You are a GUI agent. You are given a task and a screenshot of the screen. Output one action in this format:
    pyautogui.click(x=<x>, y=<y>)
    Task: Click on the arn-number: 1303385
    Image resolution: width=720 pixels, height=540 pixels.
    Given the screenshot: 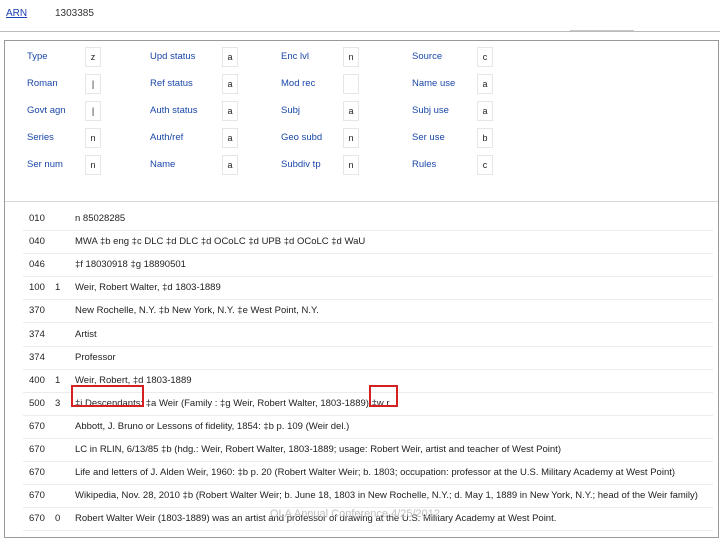 What is the action you would take?
    pyautogui.click(x=74, y=13)
    